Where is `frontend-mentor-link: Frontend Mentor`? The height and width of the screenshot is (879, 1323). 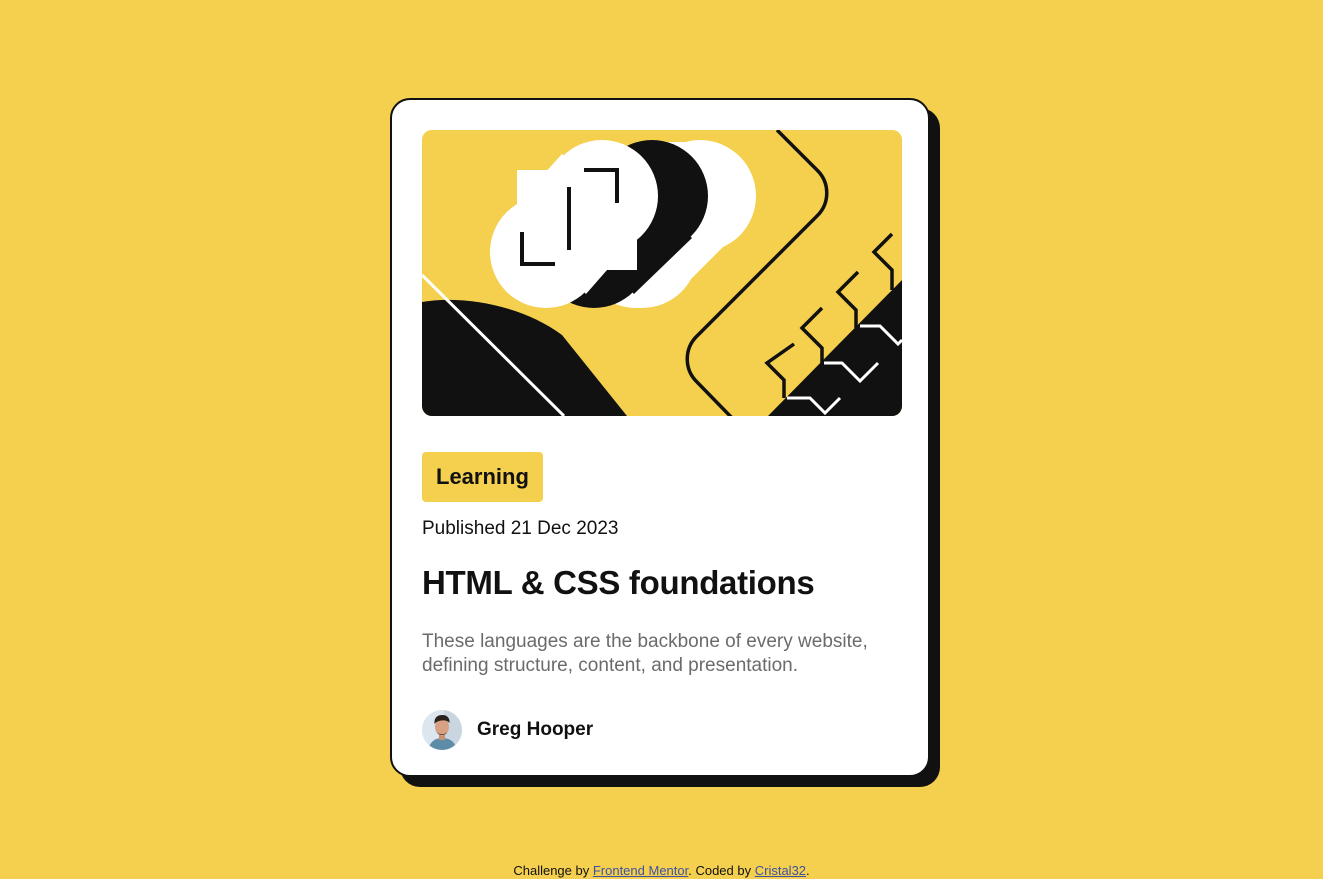 frontend-mentor-link: Frontend Mentor is located at coordinates (640, 870).